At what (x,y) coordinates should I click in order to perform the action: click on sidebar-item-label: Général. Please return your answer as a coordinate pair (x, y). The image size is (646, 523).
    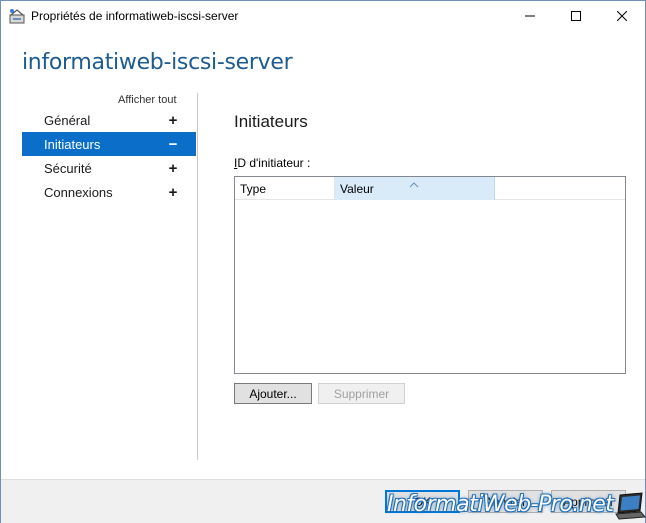
    Looking at the image, I should click on (67, 120).